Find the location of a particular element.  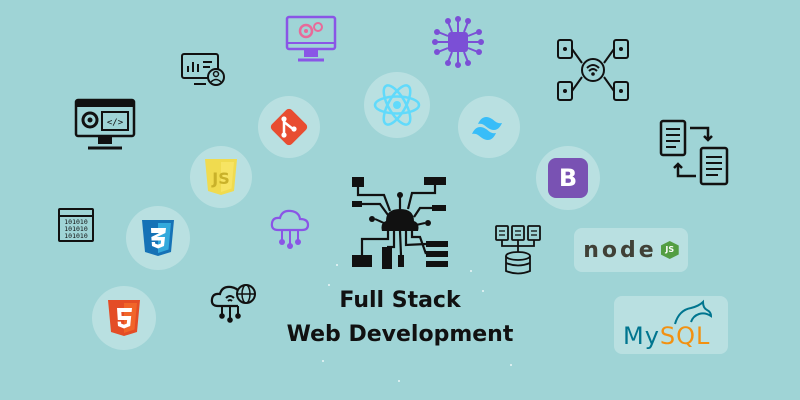

settings-monitor-icon is located at coordinates (311, 39).